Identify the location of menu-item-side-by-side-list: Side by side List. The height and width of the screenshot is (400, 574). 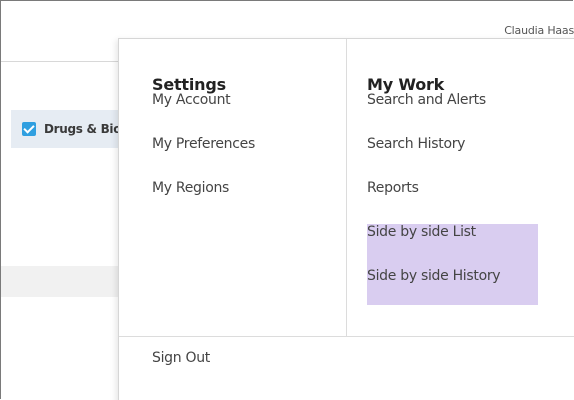
(439, 243).